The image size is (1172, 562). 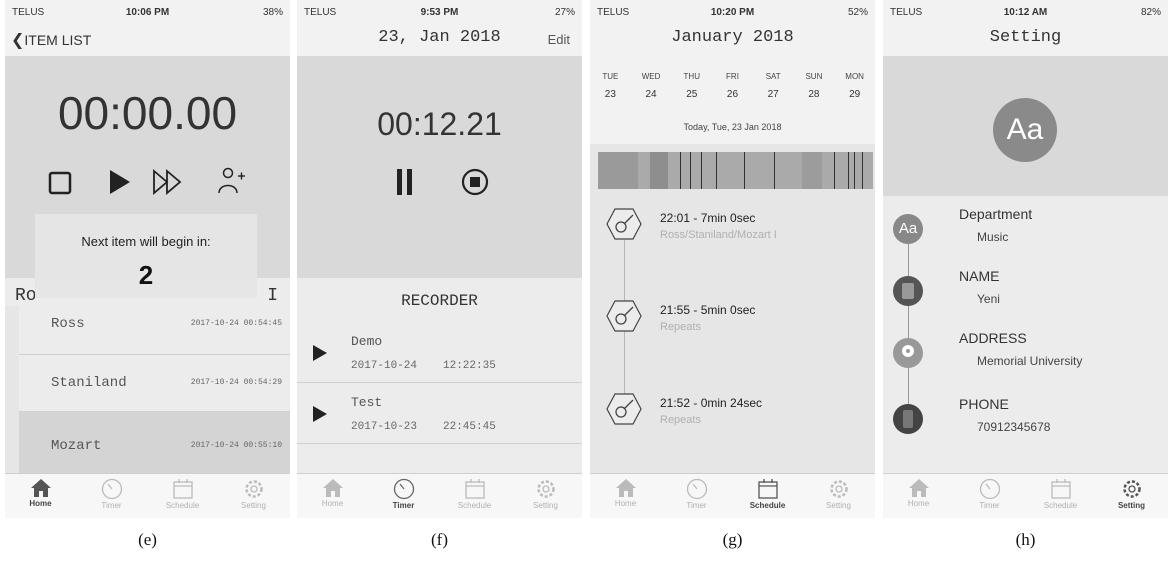 I want to click on clock-label: 9:53 PM, so click(x=439, y=12).